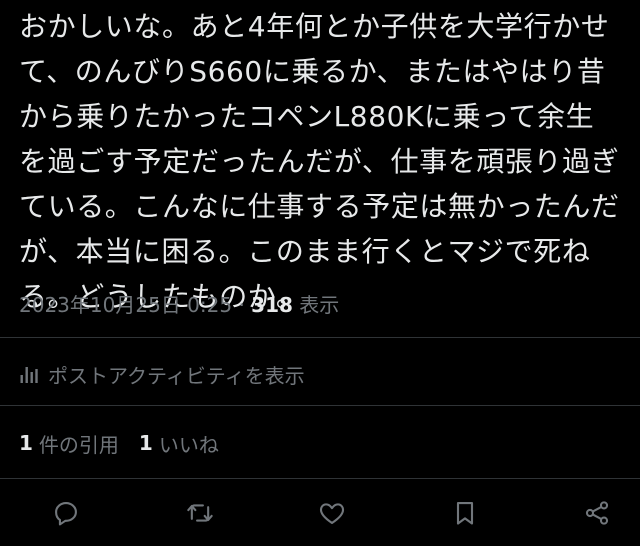 This screenshot has width=640, height=546. What do you see at coordinates (319, 206) in the screenshot?
I see `tweet-text-line: ている。こんなに仕事する予定は無かったんだ` at bounding box center [319, 206].